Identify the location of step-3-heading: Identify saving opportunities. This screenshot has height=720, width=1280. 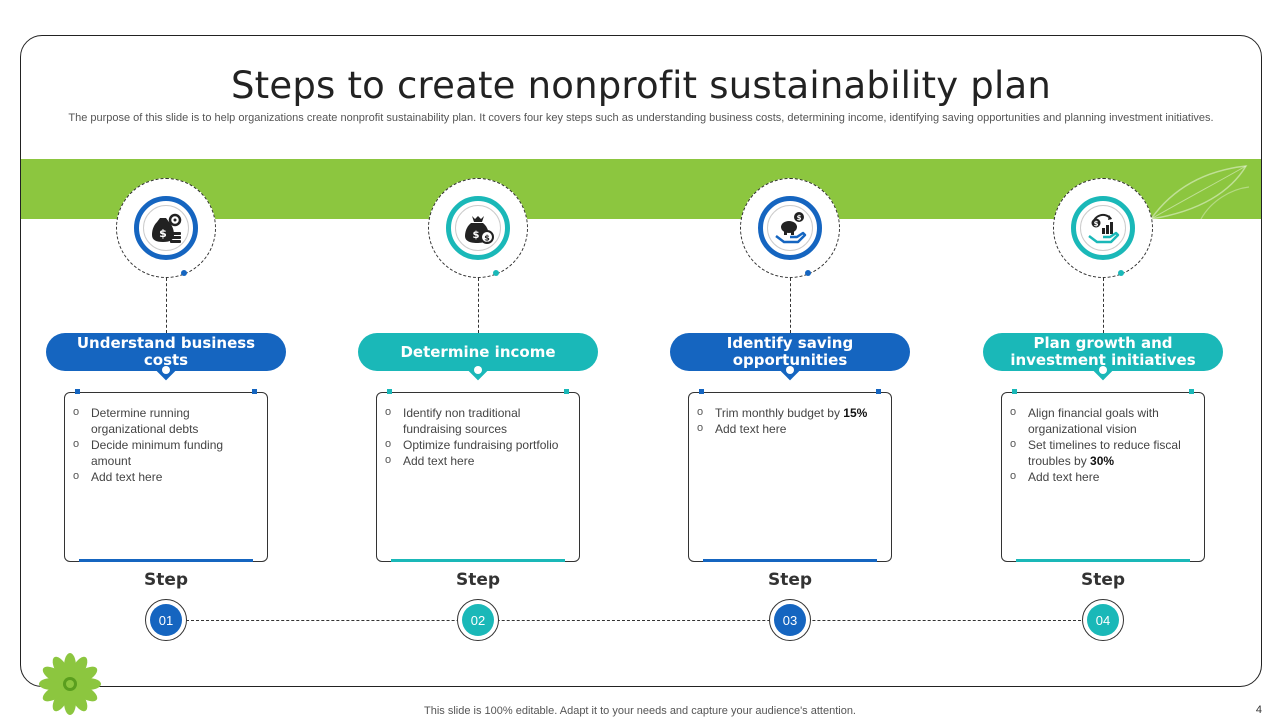
(790, 351).